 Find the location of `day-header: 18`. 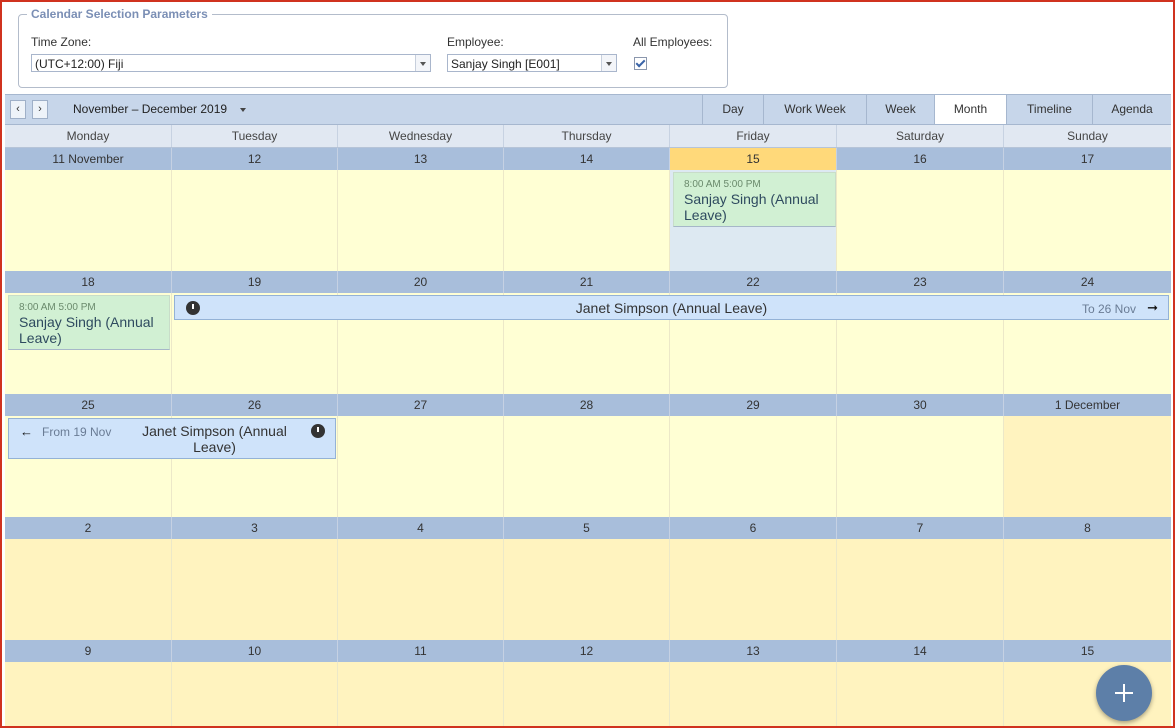

day-header: 18 is located at coordinates (88, 282).